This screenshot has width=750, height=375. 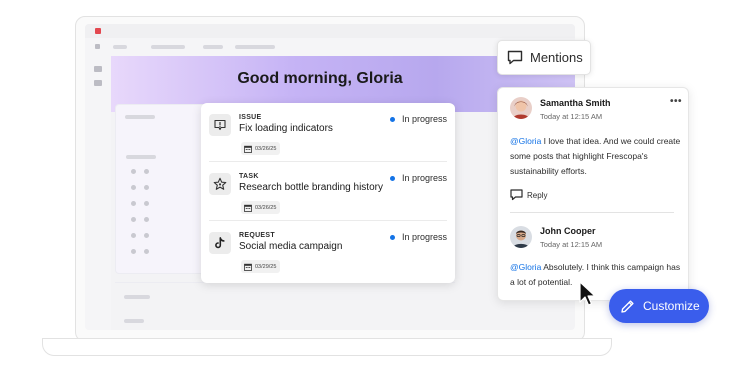 I want to click on work-item-type: TASK, so click(x=249, y=176).